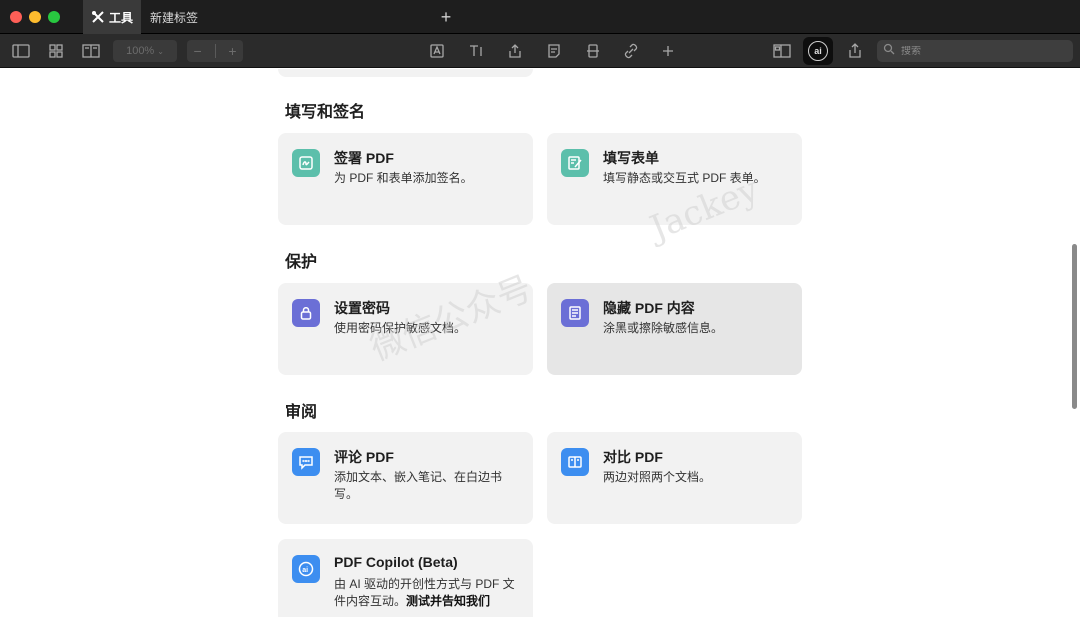 The height and width of the screenshot is (617, 1080). What do you see at coordinates (121, 17) in the screenshot?
I see `tab-tools-label: 工具` at bounding box center [121, 17].